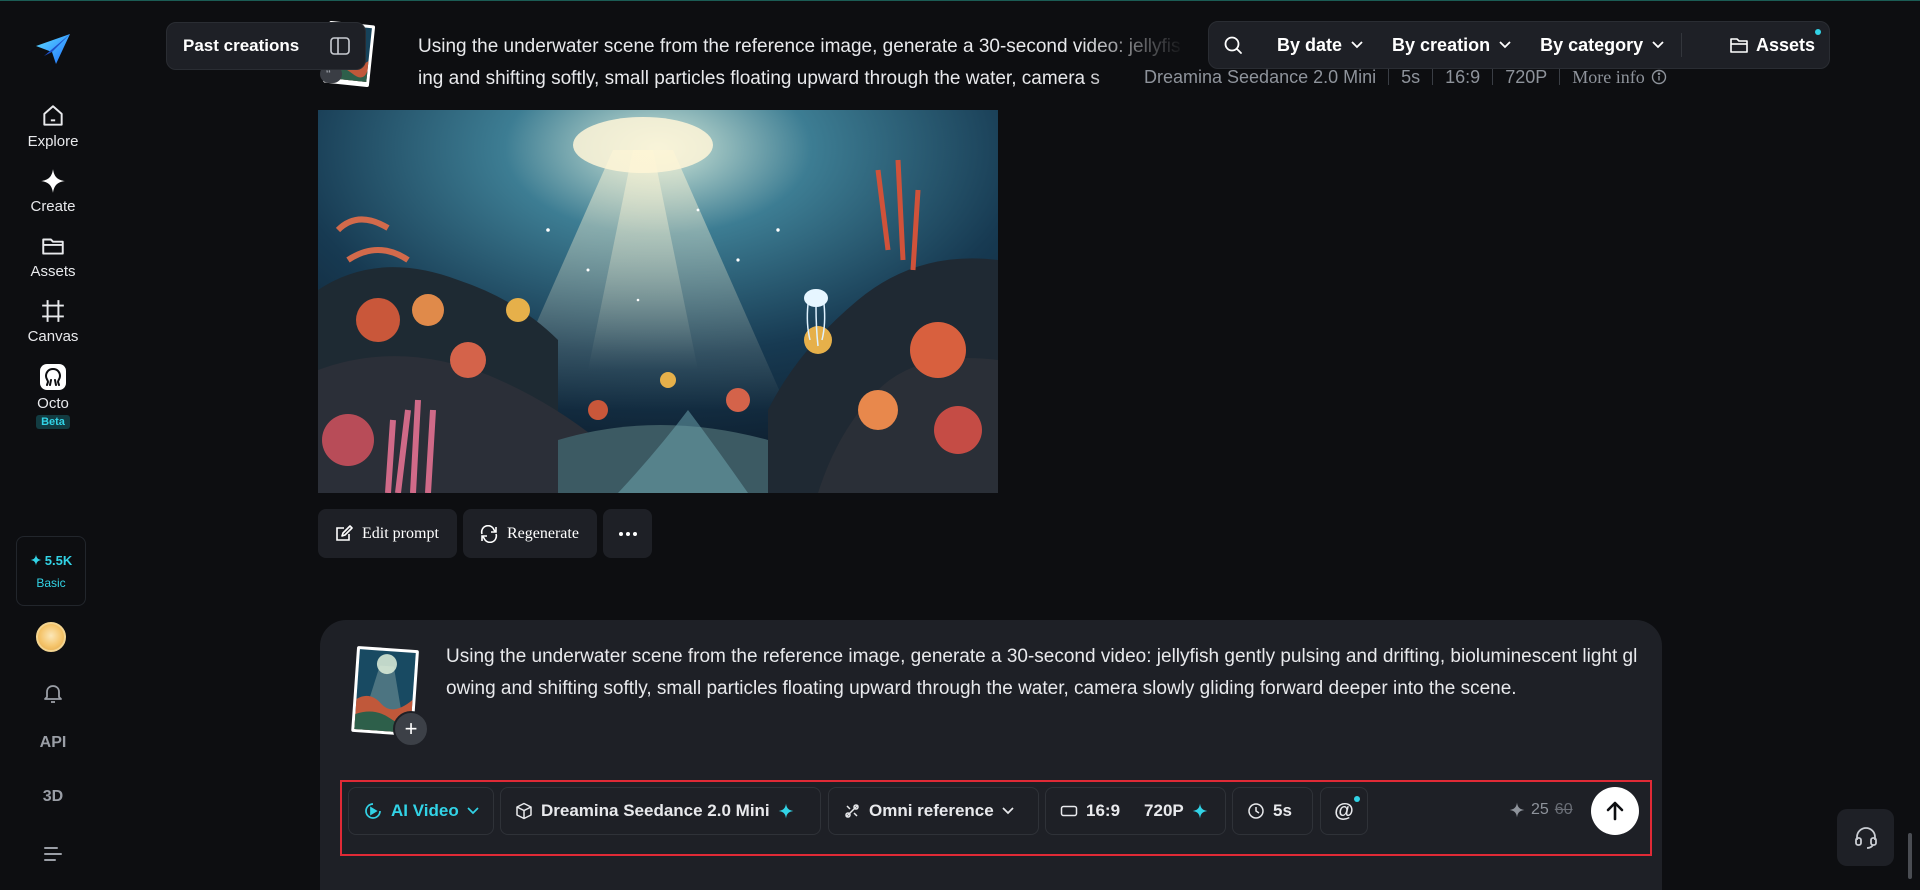 Image resolution: width=1920 pixels, height=890 pixels. I want to click on menu-button, so click(53, 854).